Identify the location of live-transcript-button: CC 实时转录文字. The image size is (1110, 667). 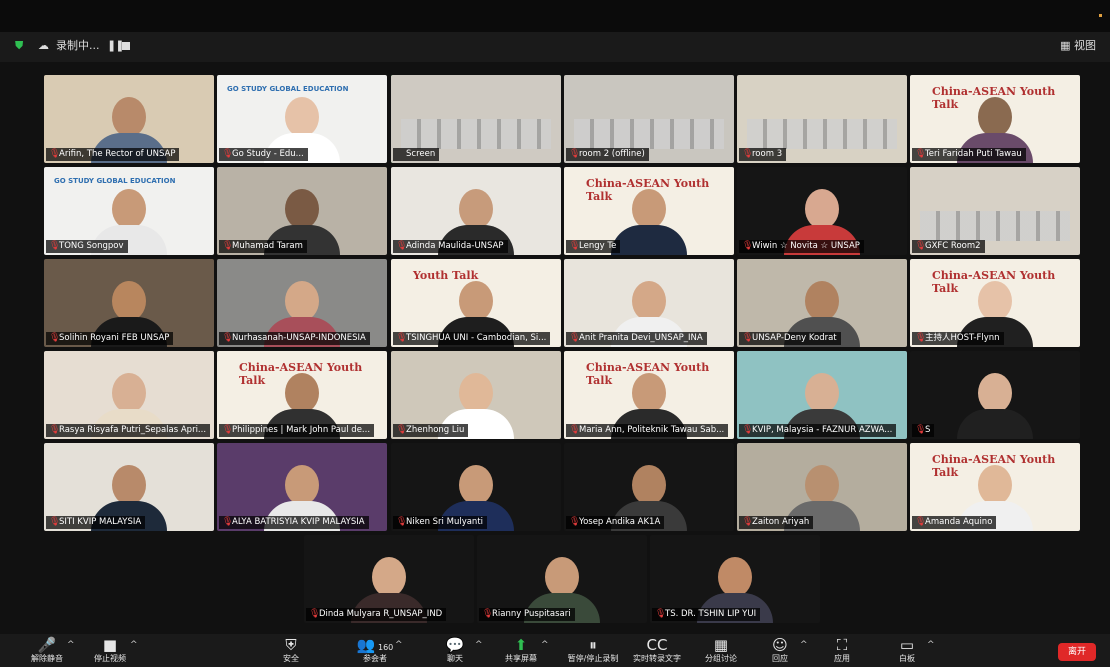
(657, 651).